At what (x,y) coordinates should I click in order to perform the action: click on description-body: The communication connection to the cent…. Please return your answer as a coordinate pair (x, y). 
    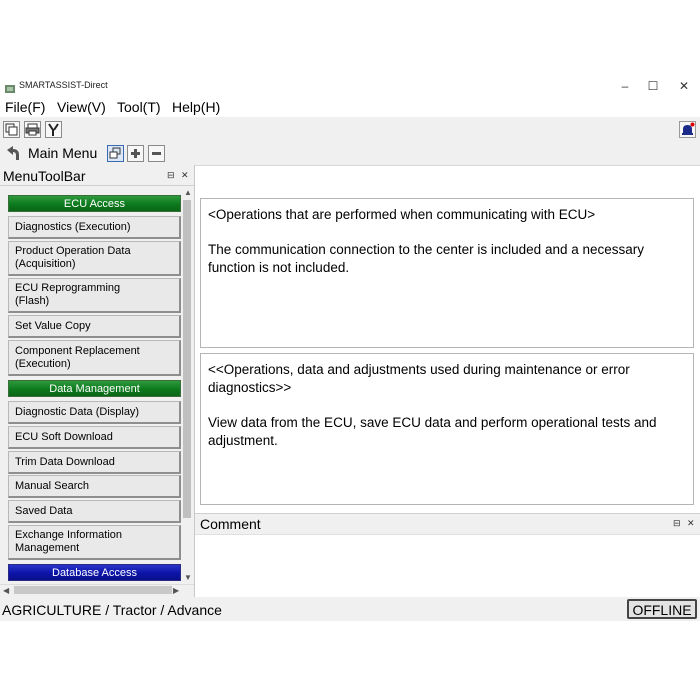
    Looking at the image, I should click on (426, 258).